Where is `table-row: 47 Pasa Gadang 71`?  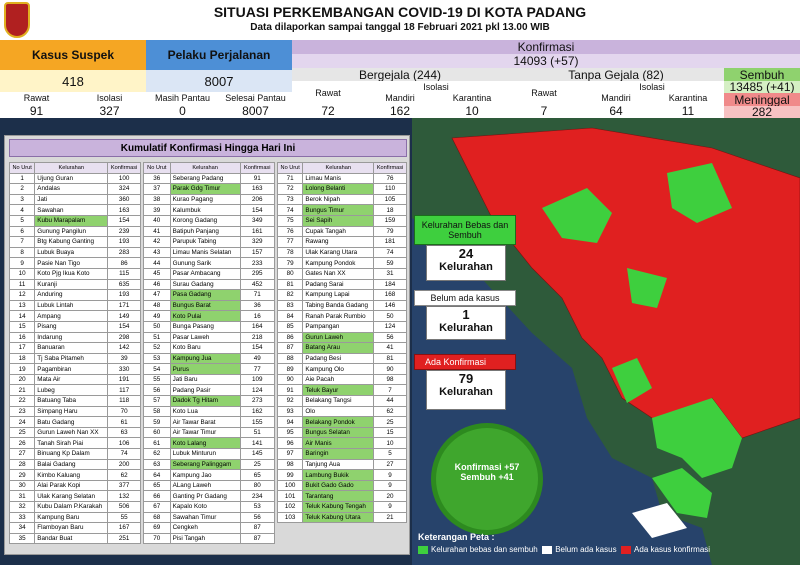
table-row: 47 Pasa Gadang 71 is located at coordinates (209, 295).